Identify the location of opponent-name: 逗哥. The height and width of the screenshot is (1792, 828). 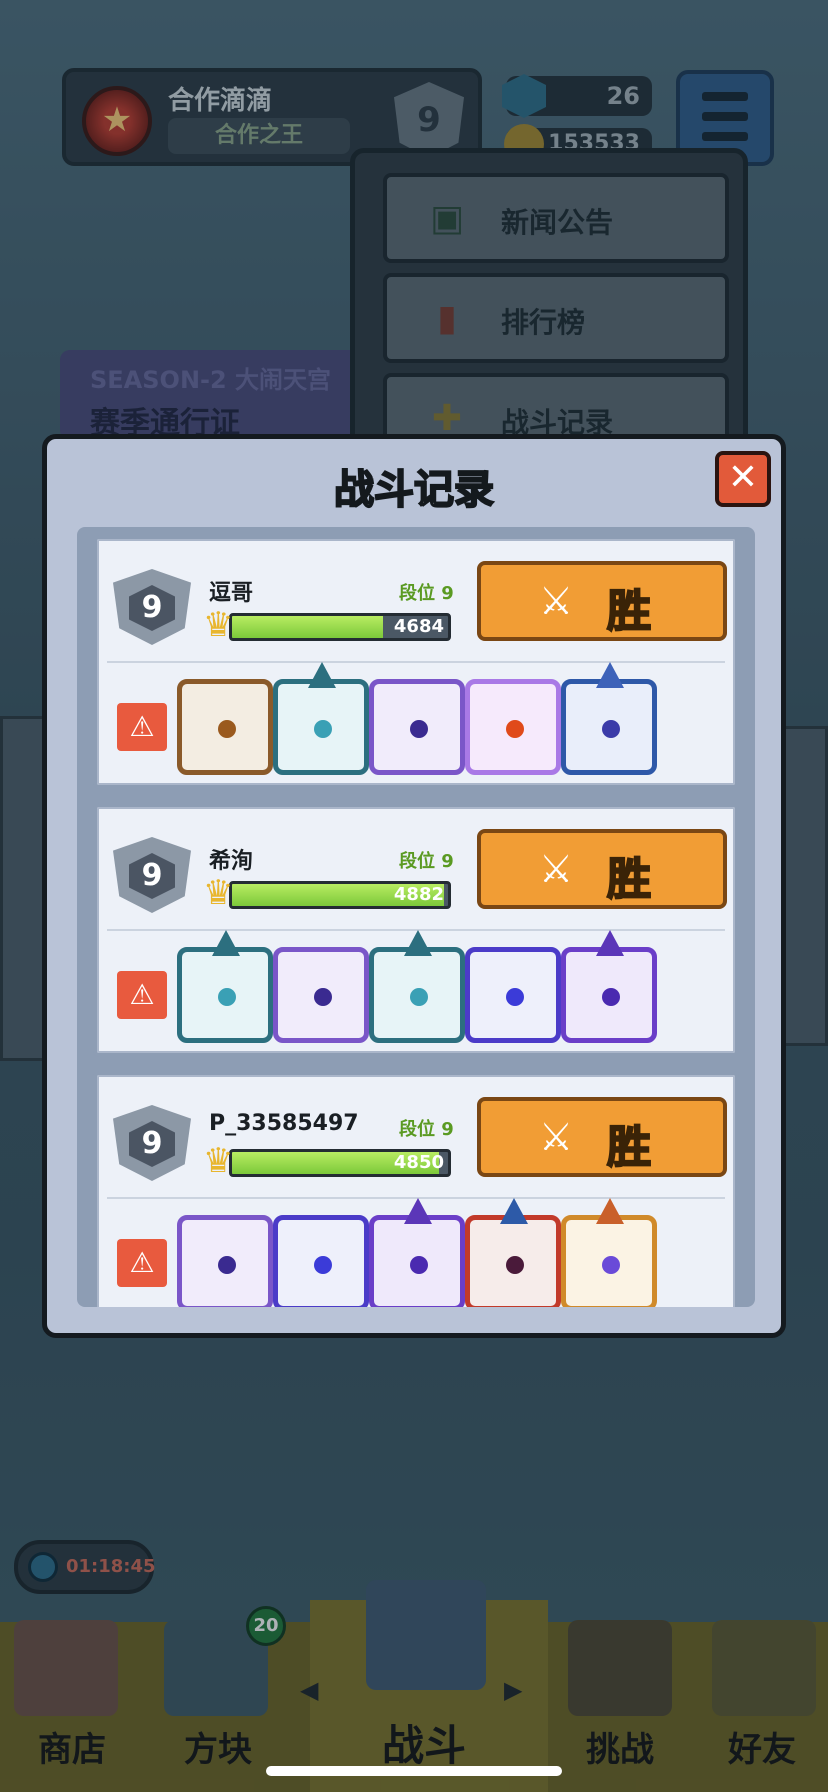
(231, 593).